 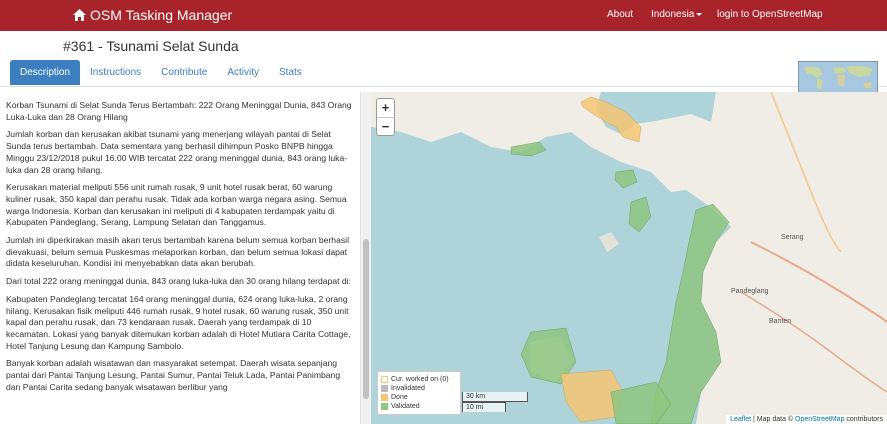 What do you see at coordinates (385, 126) in the screenshot?
I see `zoom-out-button: −` at bounding box center [385, 126].